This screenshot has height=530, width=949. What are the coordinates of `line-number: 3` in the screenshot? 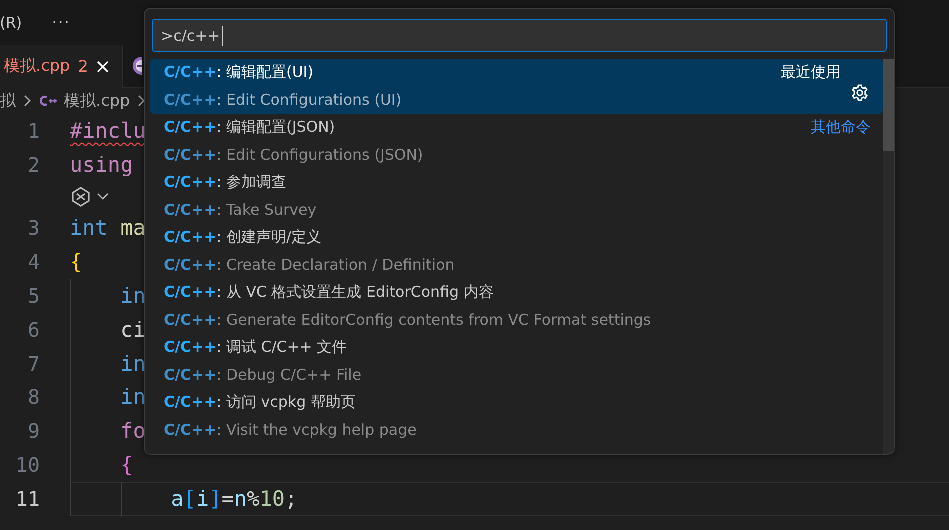 It's located at (33, 228).